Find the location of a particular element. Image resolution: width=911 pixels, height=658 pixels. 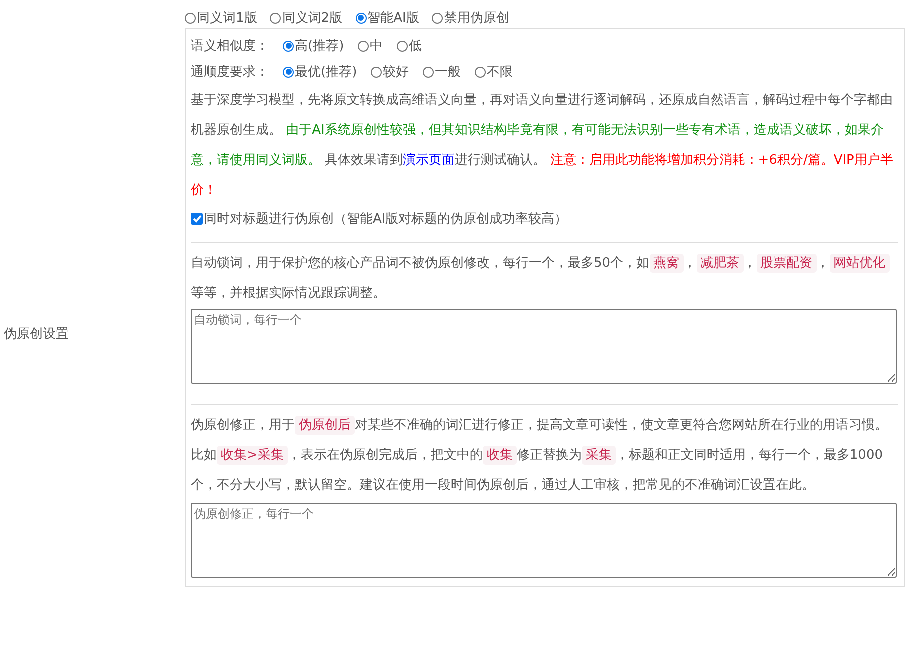

description-text: 基于深度学习模型，先将原文转换成高维语义向量，再对语义向量进行逐词解码，还原成自然语言，解码过程中每个字都由机器原创生成。 由于AI系统原创性较强，但其知识结构毕竟有限，有可能无法识别一些专有术语，造成语义破坏，如果介意，请使用同义词版。 具体效果请到演示页面进行测试确认。 注意：启用此功能将增加积分消耗：+6积分/篇。VIP用户半价！ is located at coordinates (542, 146).